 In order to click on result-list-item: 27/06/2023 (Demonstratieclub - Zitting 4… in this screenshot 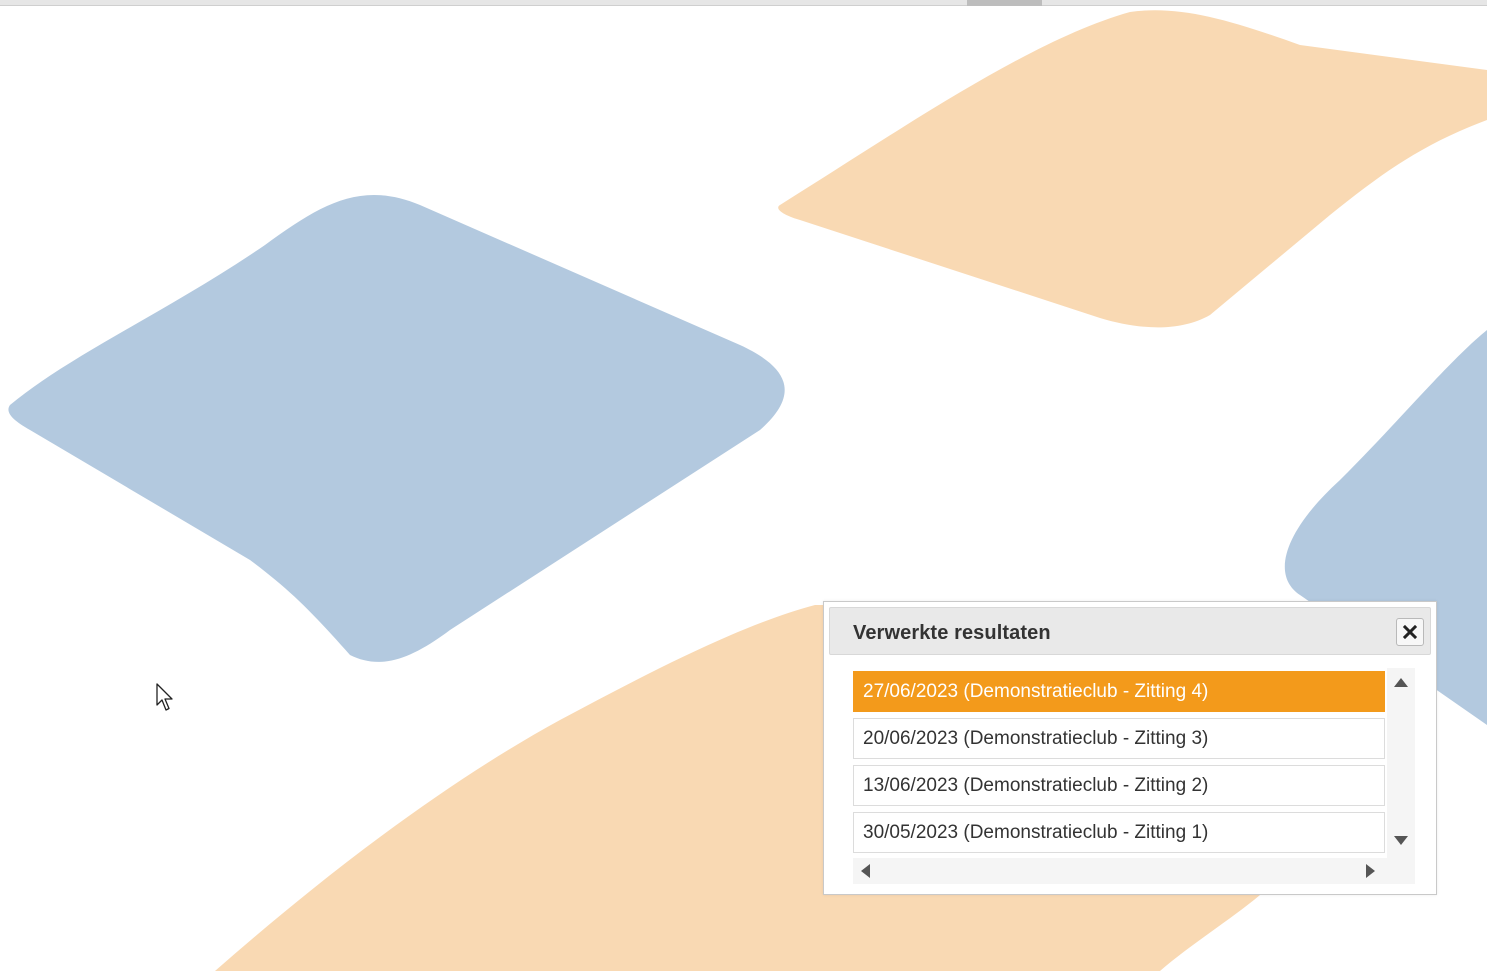, I will do `click(1119, 691)`.